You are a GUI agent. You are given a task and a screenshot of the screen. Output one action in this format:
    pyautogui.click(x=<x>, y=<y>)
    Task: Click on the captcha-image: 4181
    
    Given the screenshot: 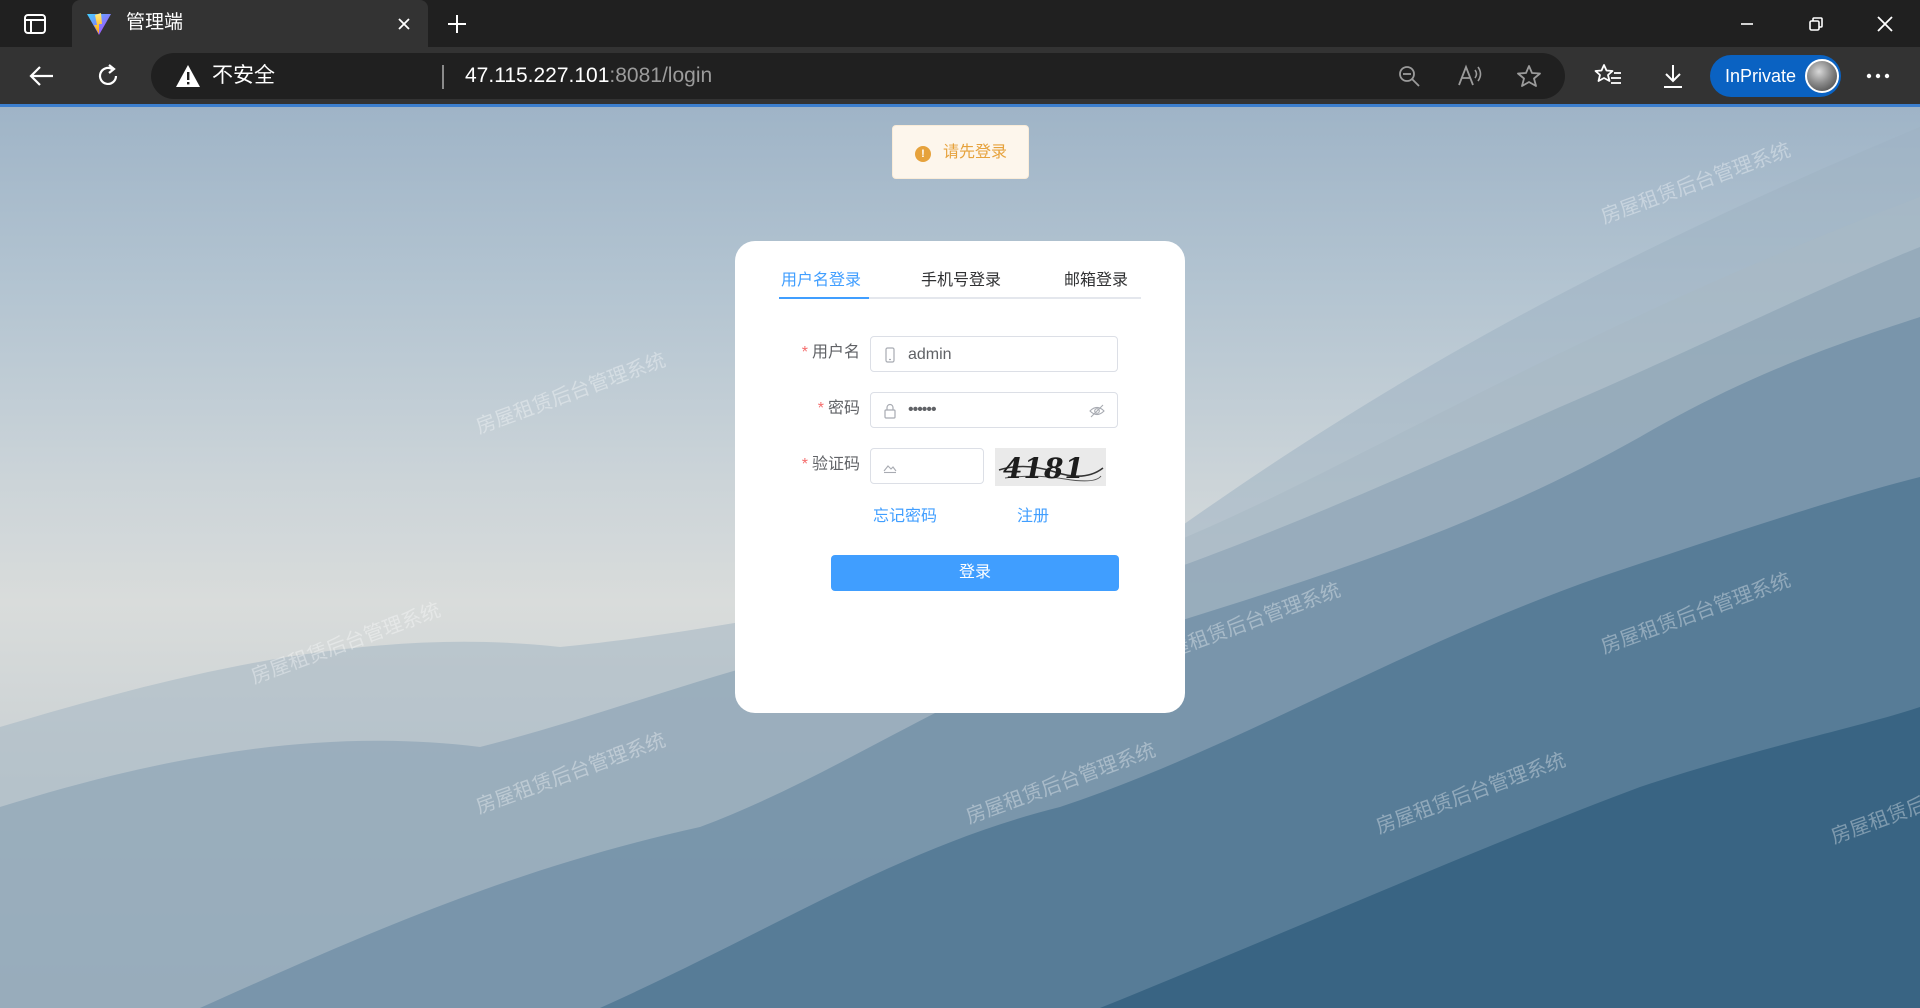 What is the action you would take?
    pyautogui.click(x=1050, y=467)
    